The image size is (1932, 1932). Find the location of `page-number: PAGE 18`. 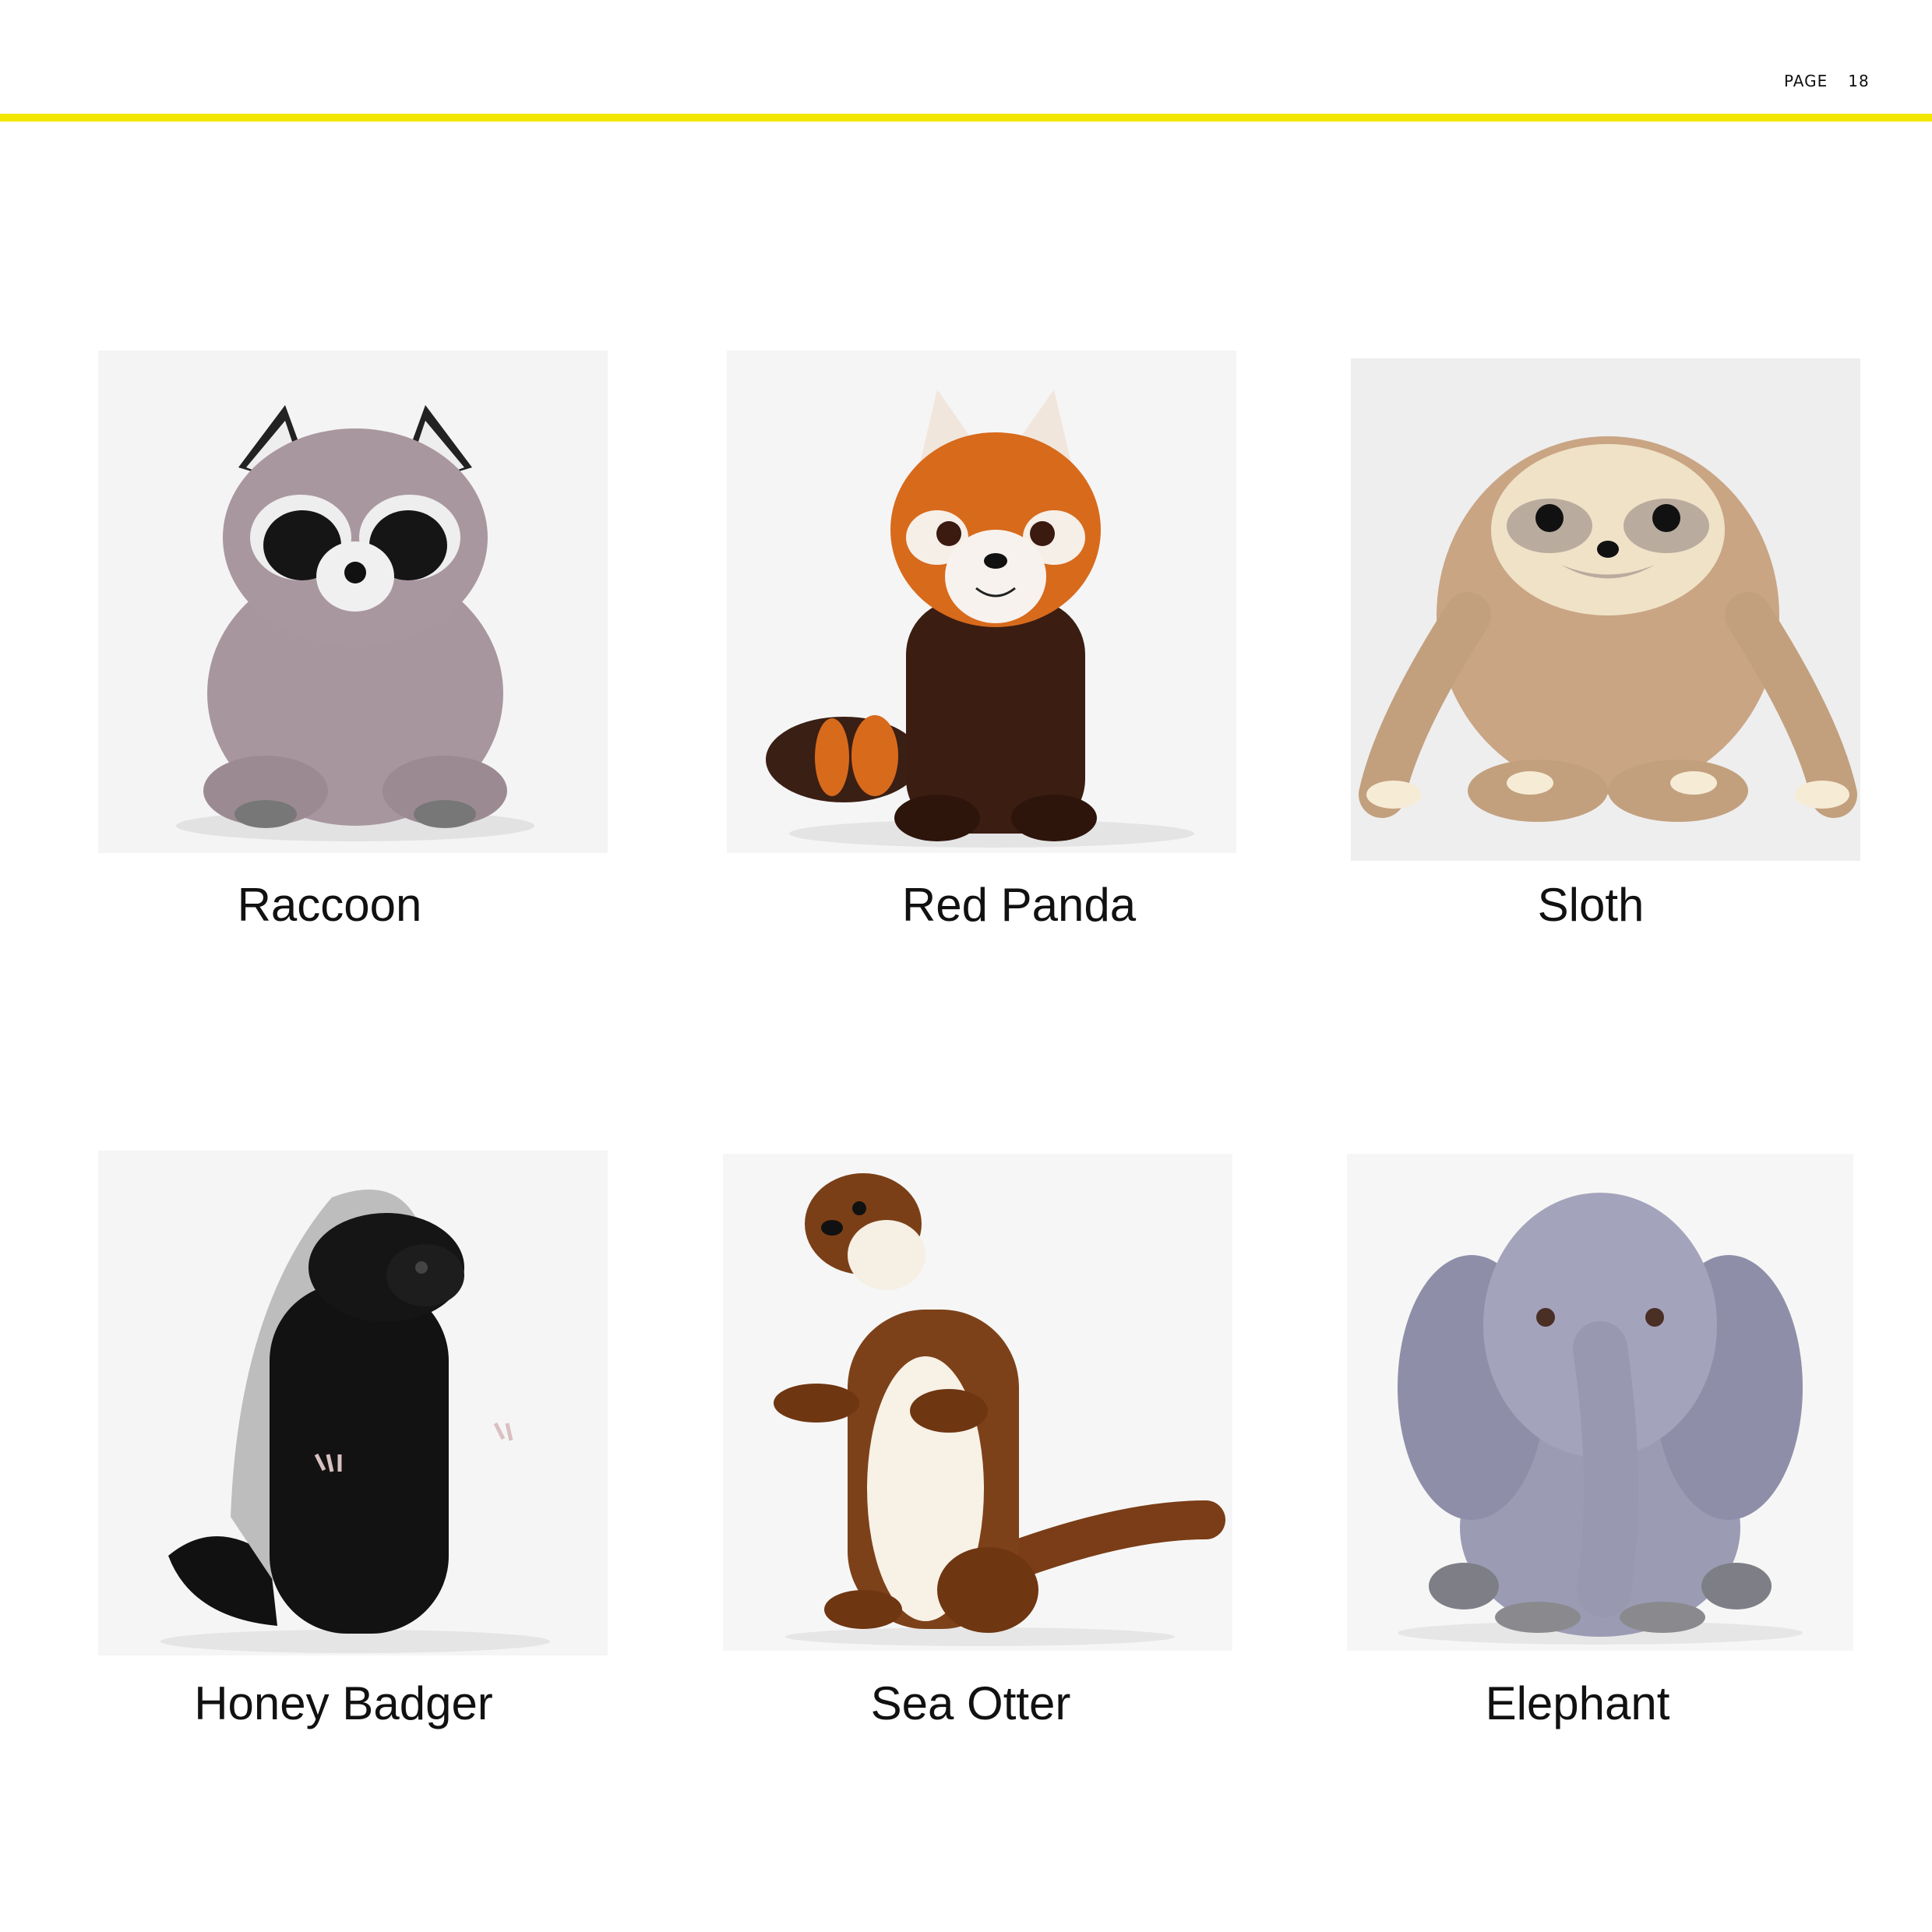

page-number: PAGE 18 is located at coordinates (1827, 81).